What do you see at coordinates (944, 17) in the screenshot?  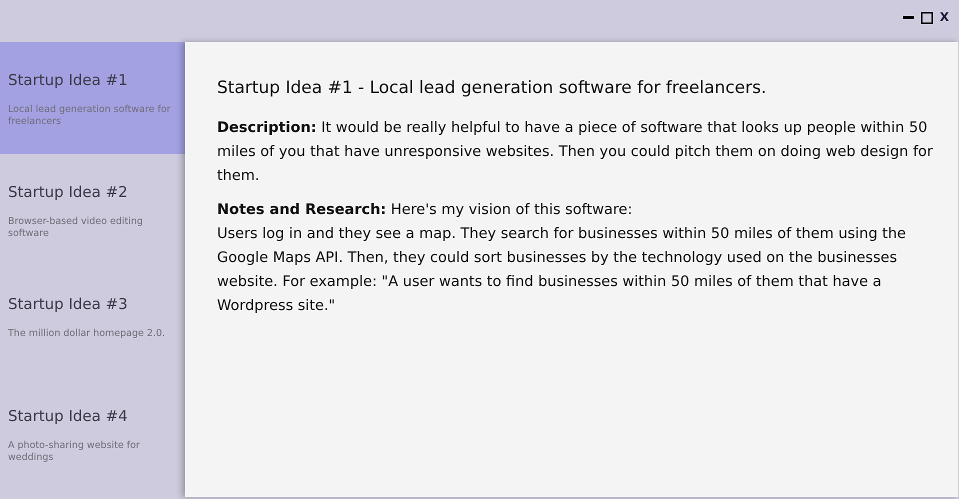 I see `close-button: X` at bounding box center [944, 17].